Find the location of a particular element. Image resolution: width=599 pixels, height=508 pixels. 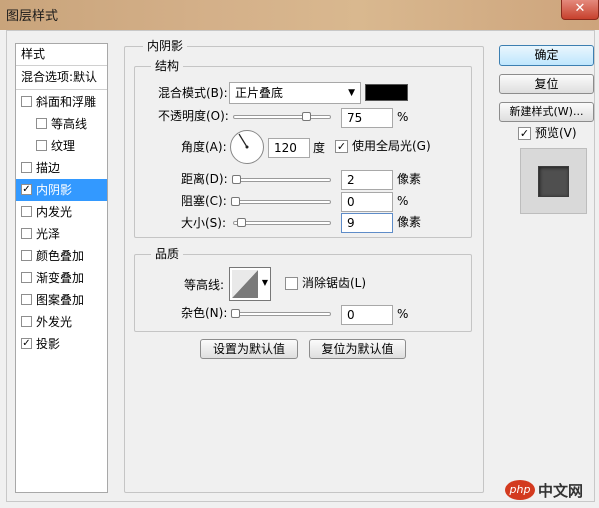

angle-label: 角度(A): is located at coordinates (204, 147).